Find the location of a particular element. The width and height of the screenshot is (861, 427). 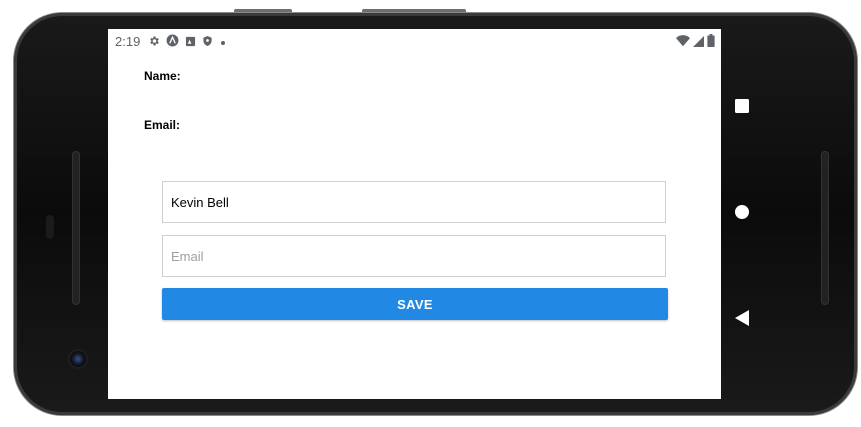

wifi-icon is located at coordinates (683, 42).